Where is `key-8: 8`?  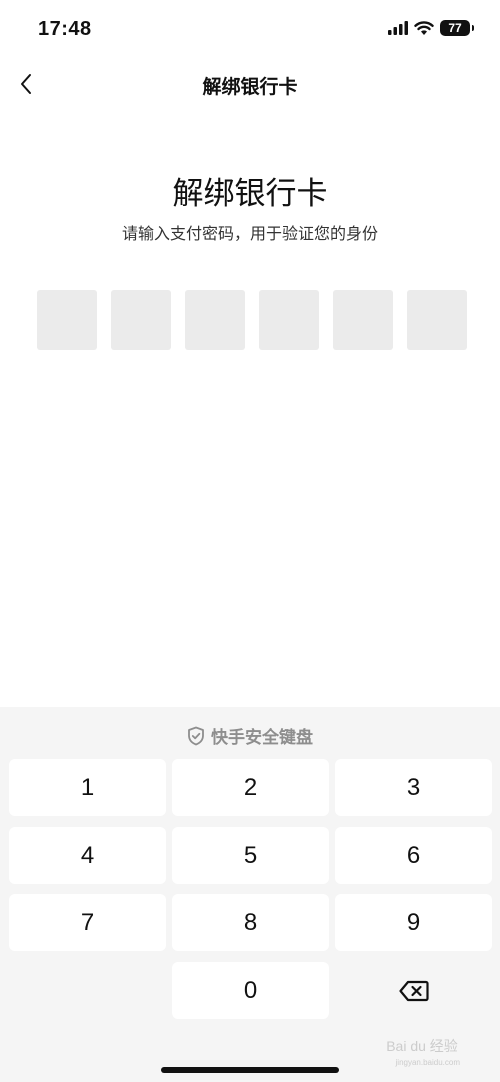 key-8: 8 is located at coordinates (250, 922).